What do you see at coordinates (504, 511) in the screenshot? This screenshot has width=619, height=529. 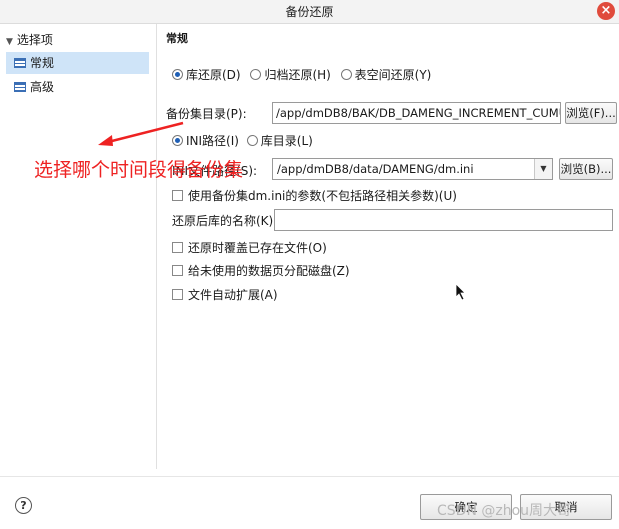 I see `watermark: CSDN @zhou周大哥` at bounding box center [504, 511].